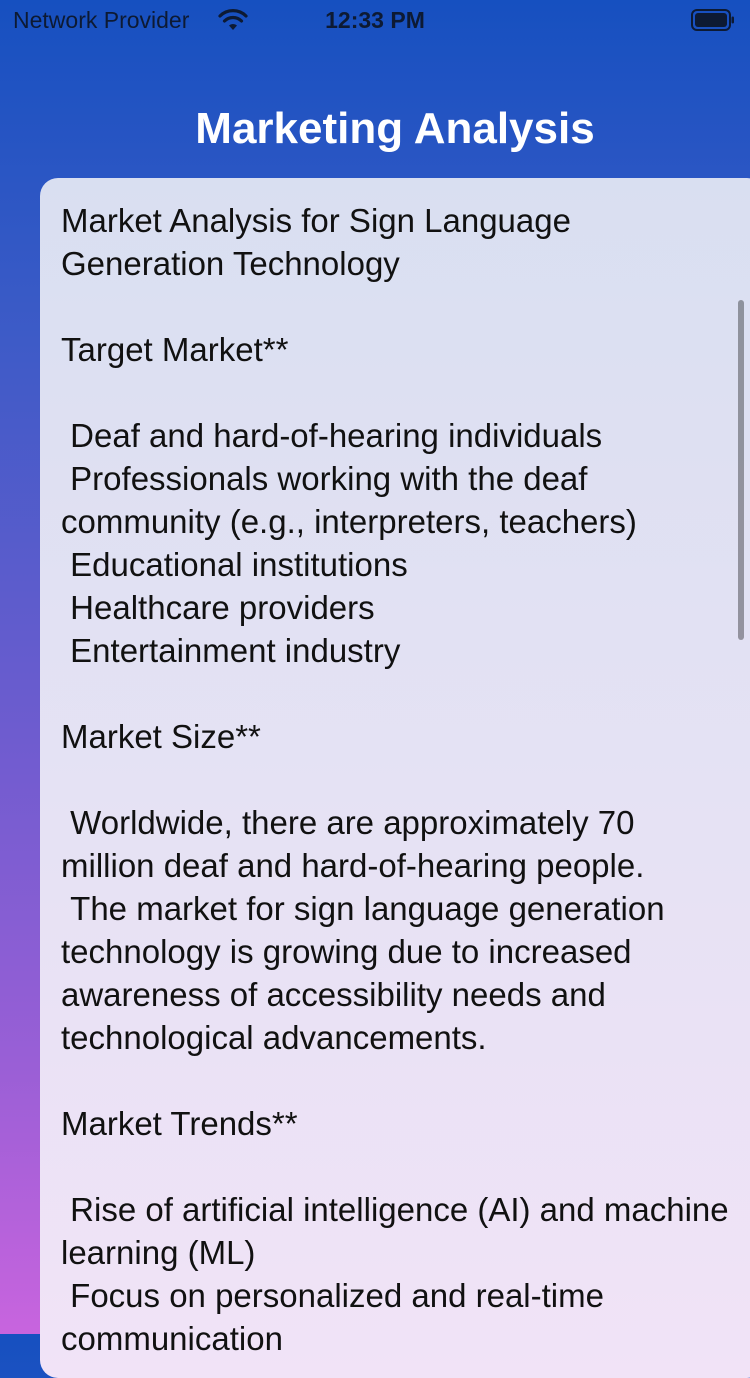 The width and height of the screenshot is (750, 1378). Describe the element at coordinates (712, 20) in the screenshot. I see `battery-icon` at that location.